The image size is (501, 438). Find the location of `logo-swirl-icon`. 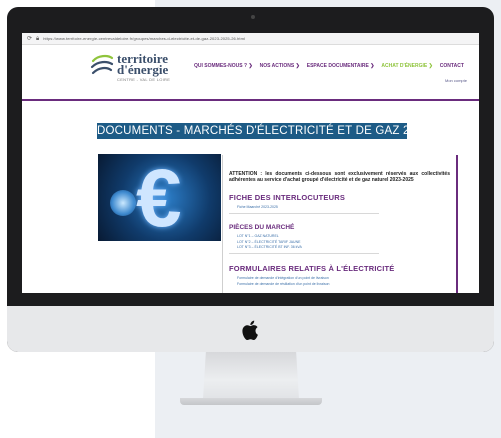

logo-swirl-icon is located at coordinates (102, 64).